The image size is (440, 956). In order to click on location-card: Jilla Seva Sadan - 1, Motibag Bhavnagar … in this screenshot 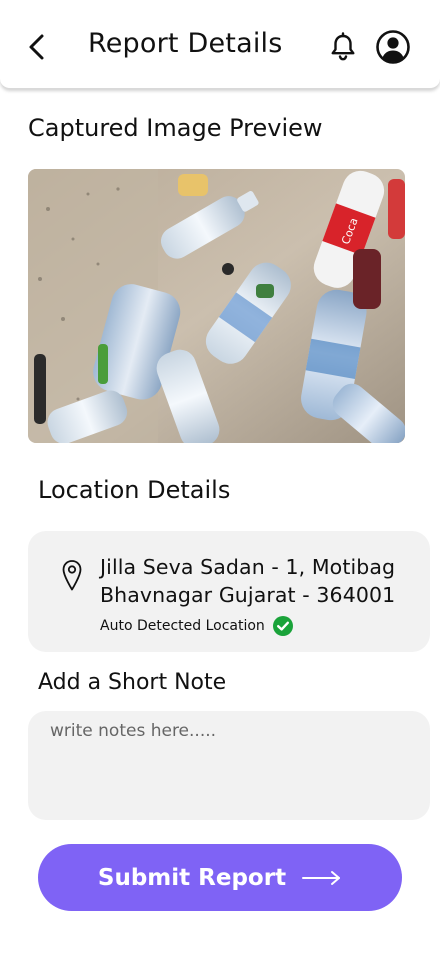, I will do `click(229, 591)`.